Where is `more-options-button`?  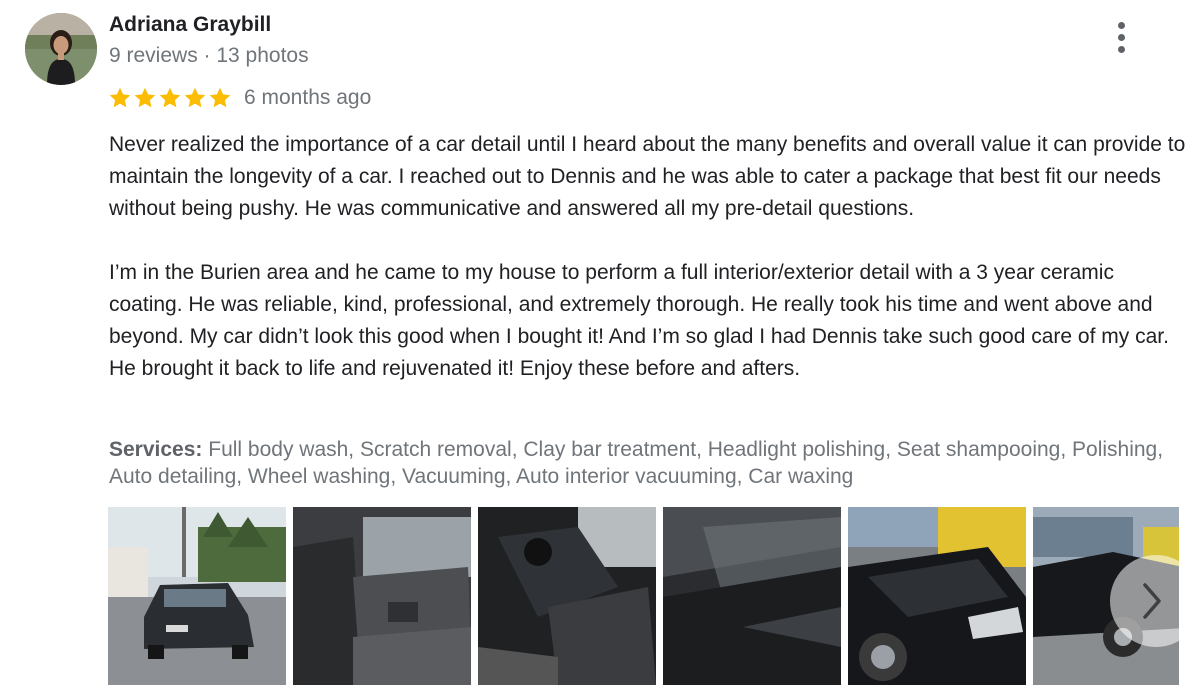
more-options-button is located at coordinates (1122, 38).